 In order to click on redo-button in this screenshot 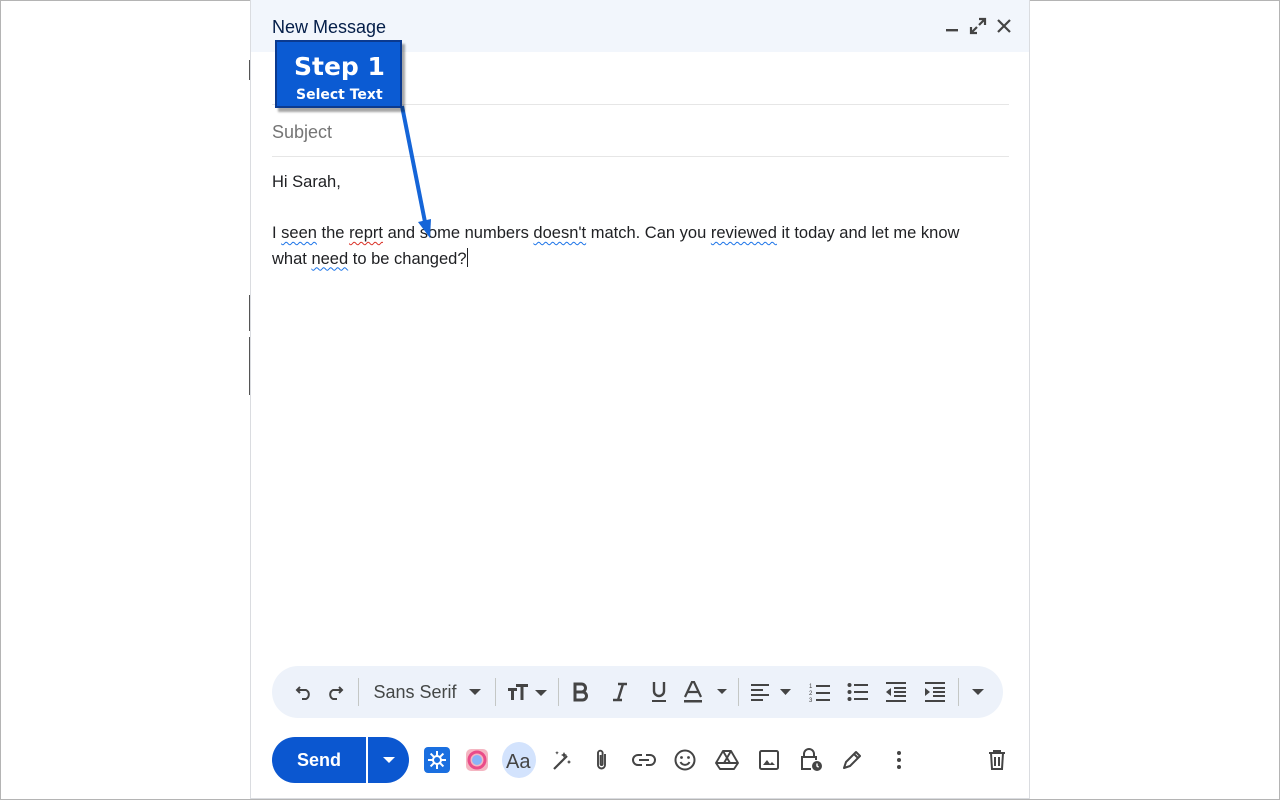, I will do `click(335, 692)`.